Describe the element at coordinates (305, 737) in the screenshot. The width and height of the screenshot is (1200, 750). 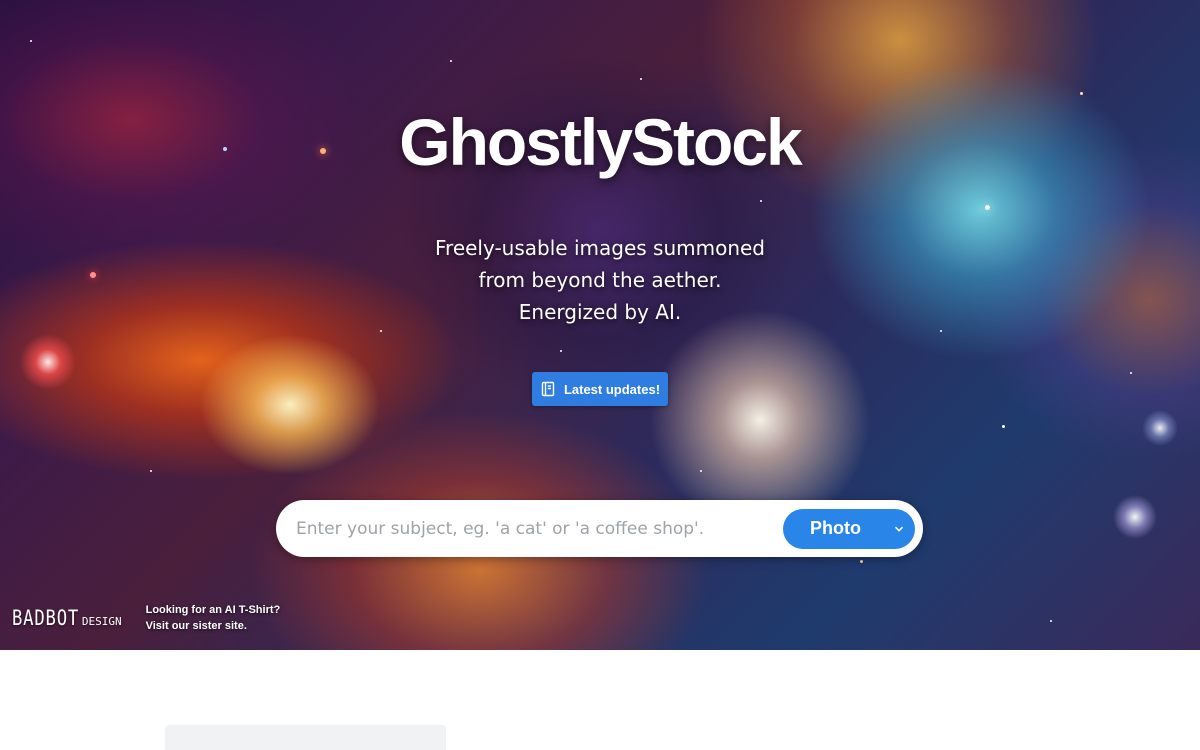
I see `image-card-placeholder` at that location.